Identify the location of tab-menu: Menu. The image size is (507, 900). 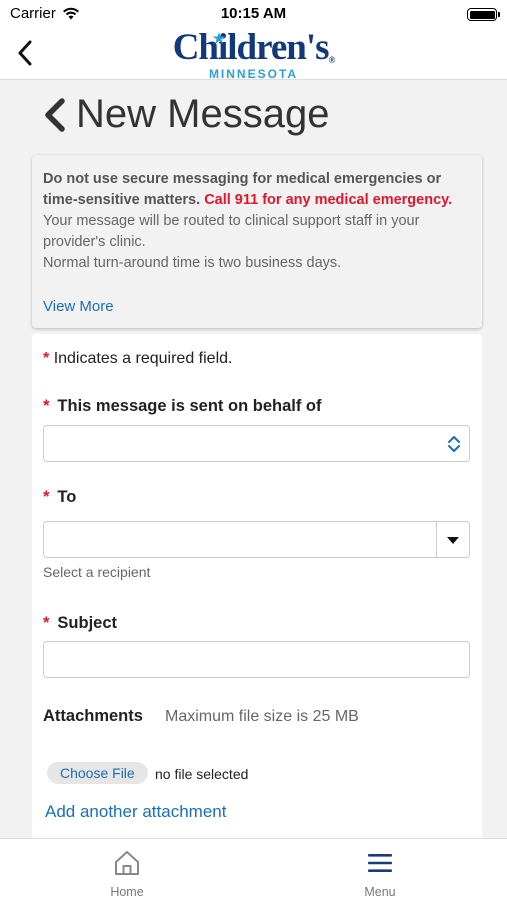
(380, 874).